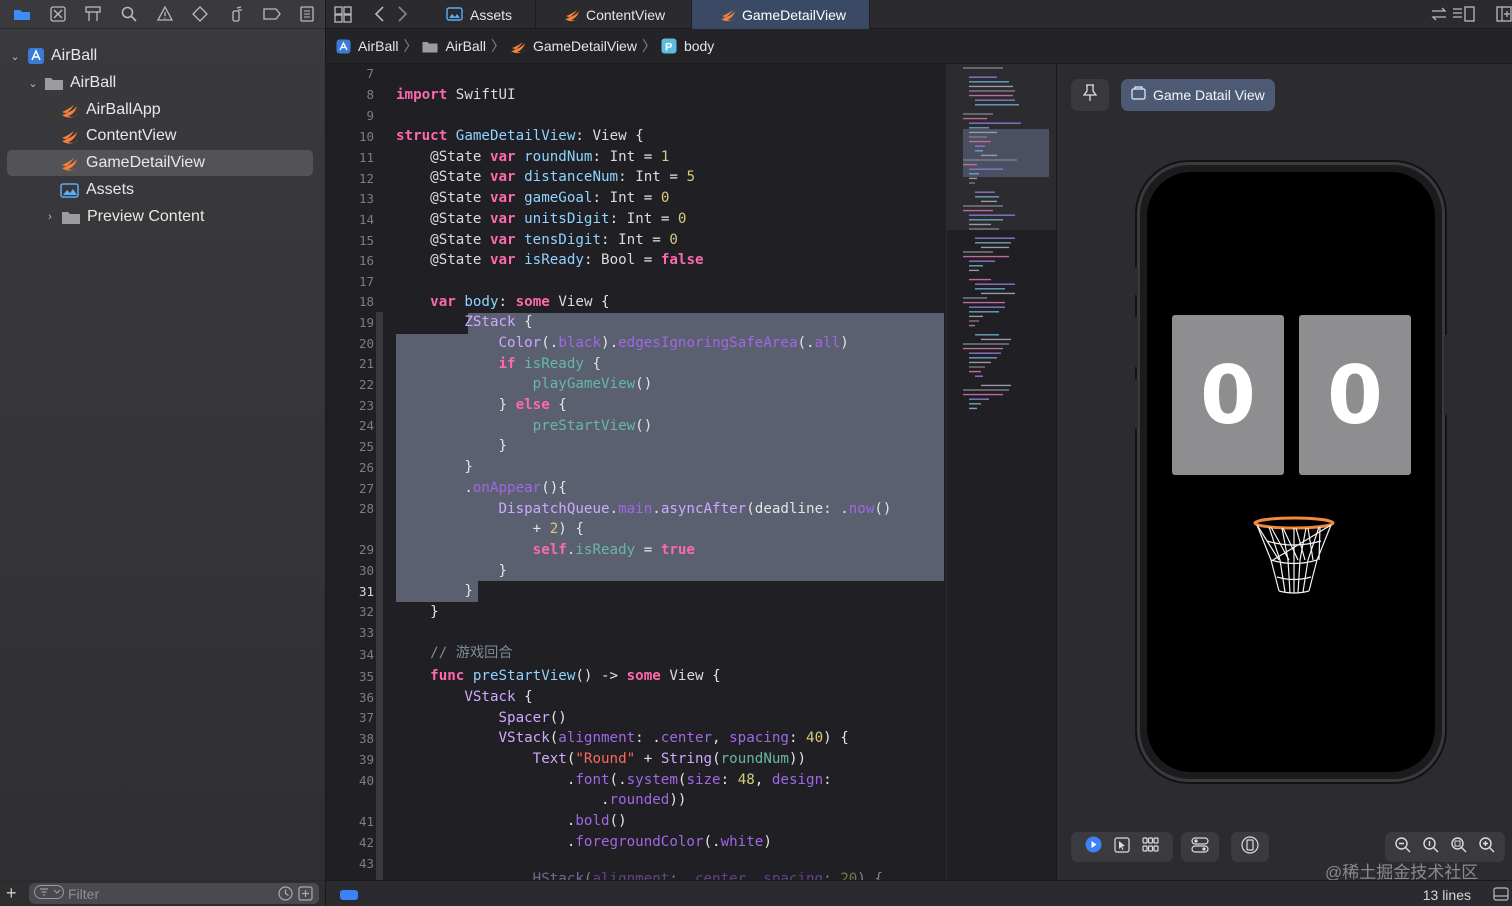 The image size is (1512, 906). Describe the element at coordinates (366, 219) in the screenshot. I see `line-number: 14` at that location.